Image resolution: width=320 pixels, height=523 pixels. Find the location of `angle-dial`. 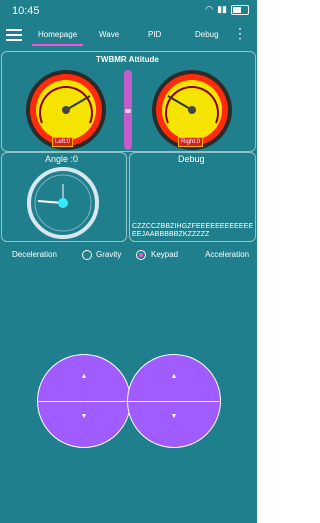

angle-dial is located at coordinates (63, 203).